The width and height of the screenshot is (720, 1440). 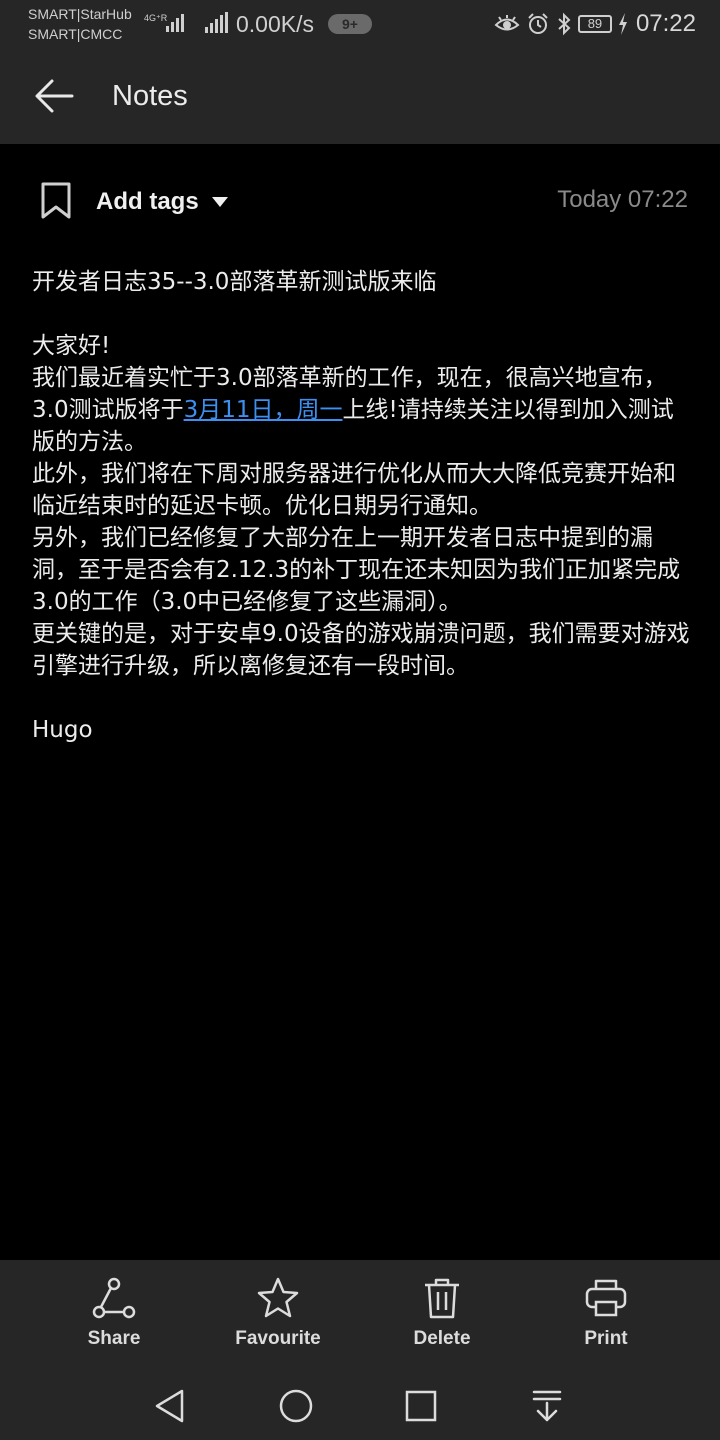 What do you see at coordinates (114, 1338) in the screenshot?
I see `share-label: Share` at bounding box center [114, 1338].